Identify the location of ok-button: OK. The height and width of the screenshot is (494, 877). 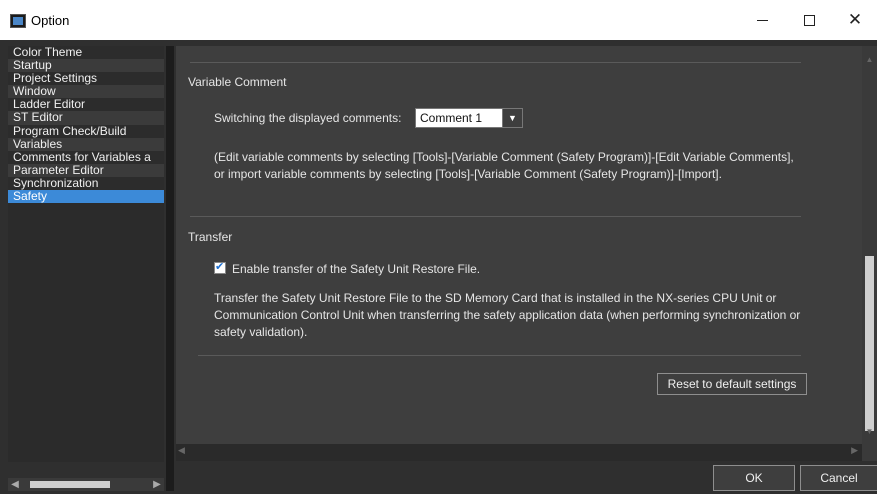
(754, 478).